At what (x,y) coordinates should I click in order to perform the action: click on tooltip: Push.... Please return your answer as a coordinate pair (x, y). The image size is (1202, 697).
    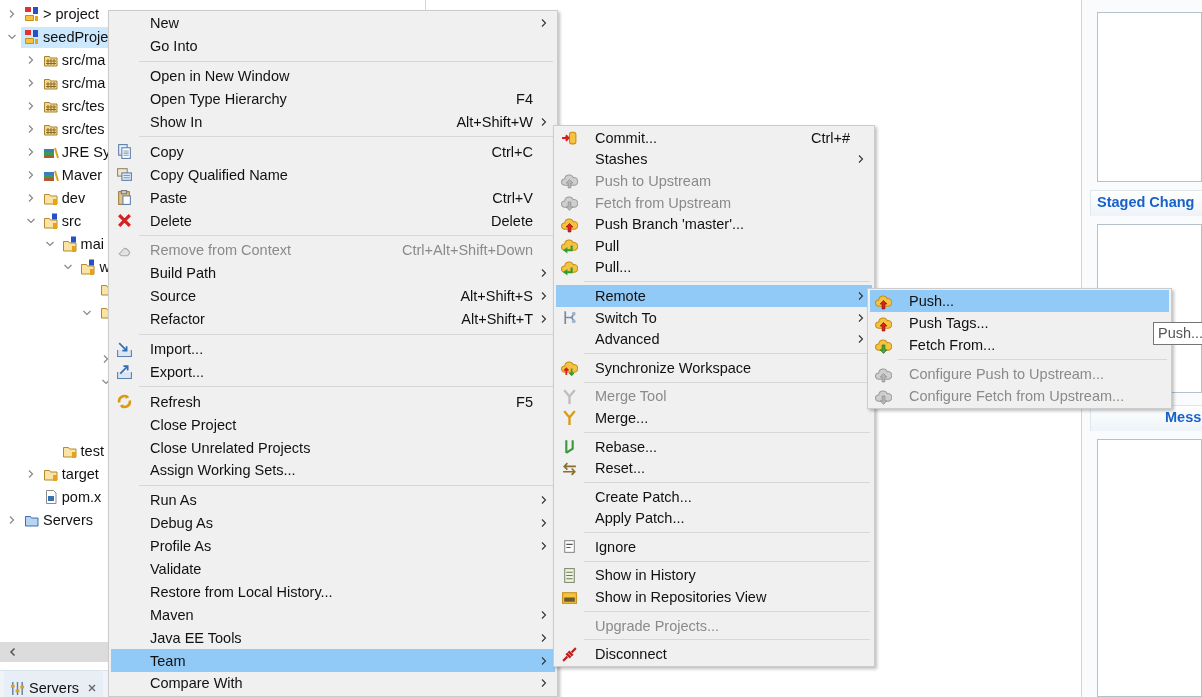
    Looking at the image, I should click on (1177, 333).